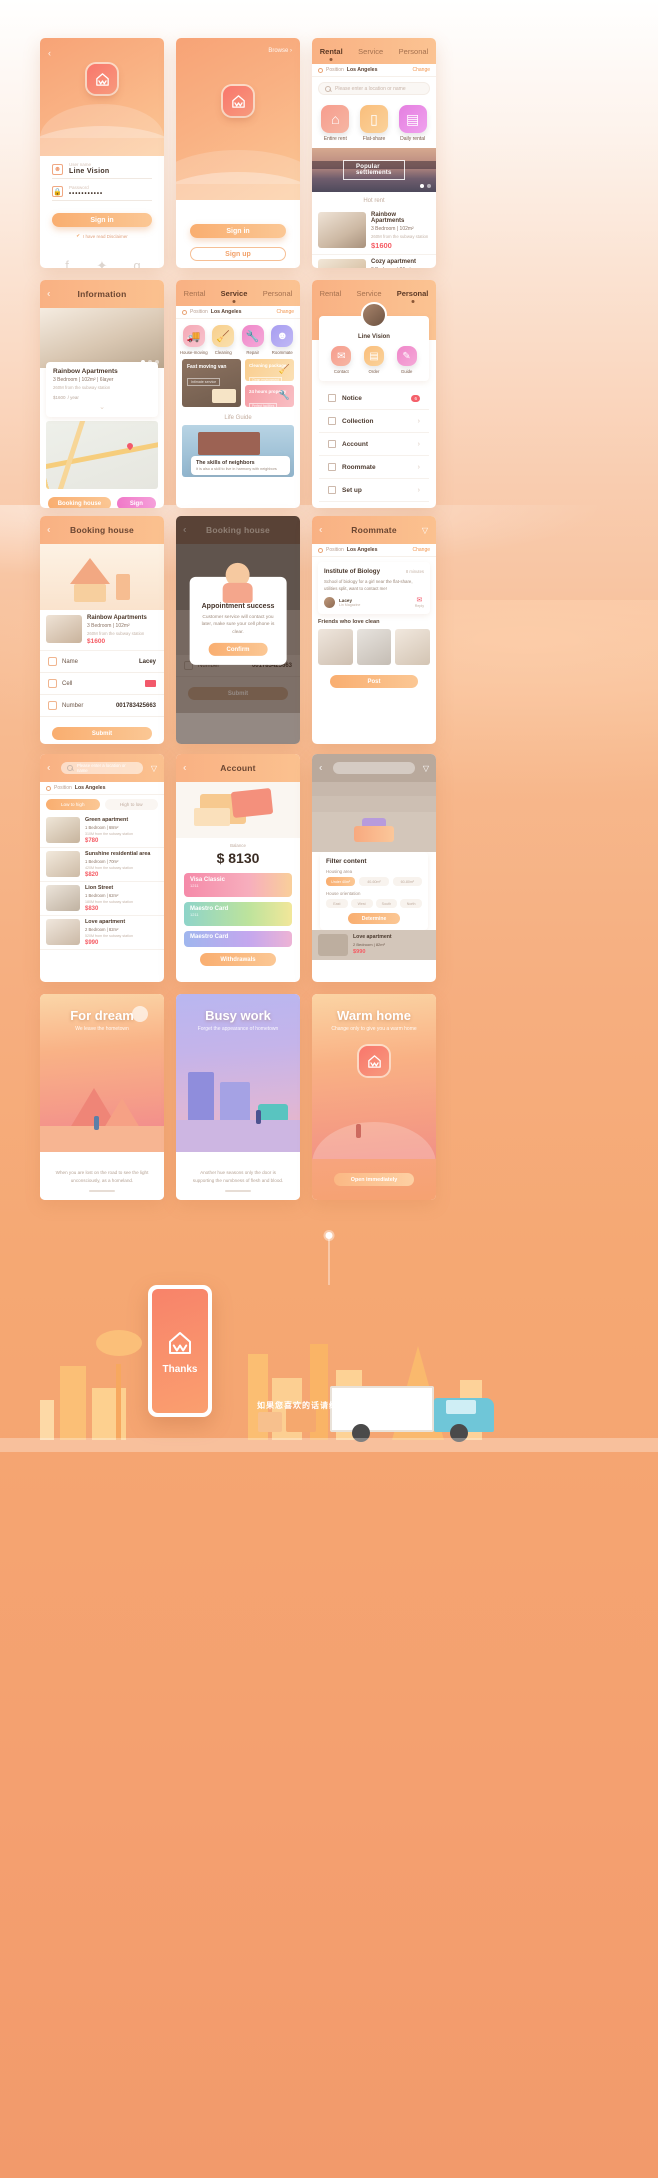  I want to click on category-house-moving: 🚚 House-moving, so click(194, 340).